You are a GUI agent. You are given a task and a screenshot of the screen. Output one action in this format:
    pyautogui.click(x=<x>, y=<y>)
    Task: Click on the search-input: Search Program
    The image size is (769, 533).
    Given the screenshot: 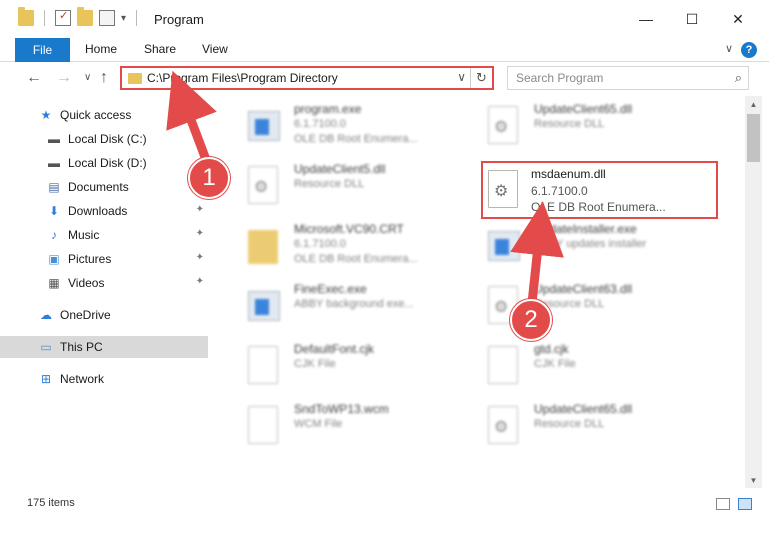 What is the action you would take?
    pyautogui.click(x=559, y=78)
    